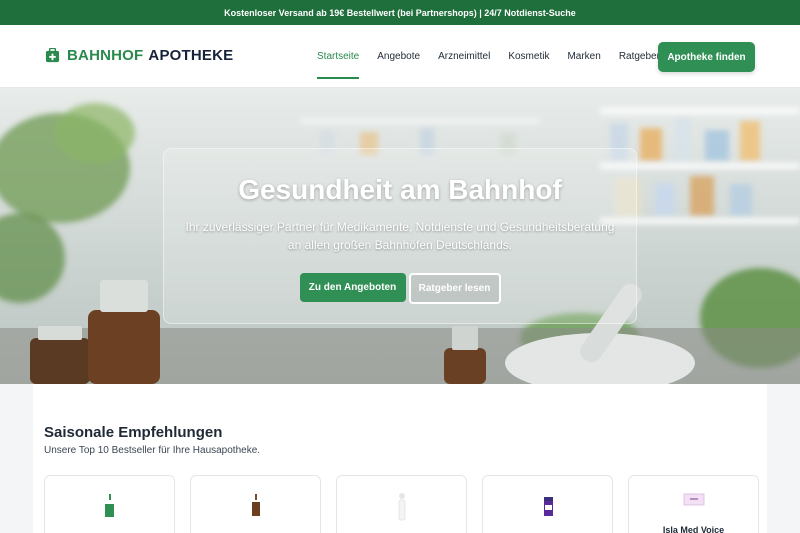 The width and height of the screenshot is (800, 533). I want to click on logo-text-apotheke: APOTHEKE, so click(191, 55).